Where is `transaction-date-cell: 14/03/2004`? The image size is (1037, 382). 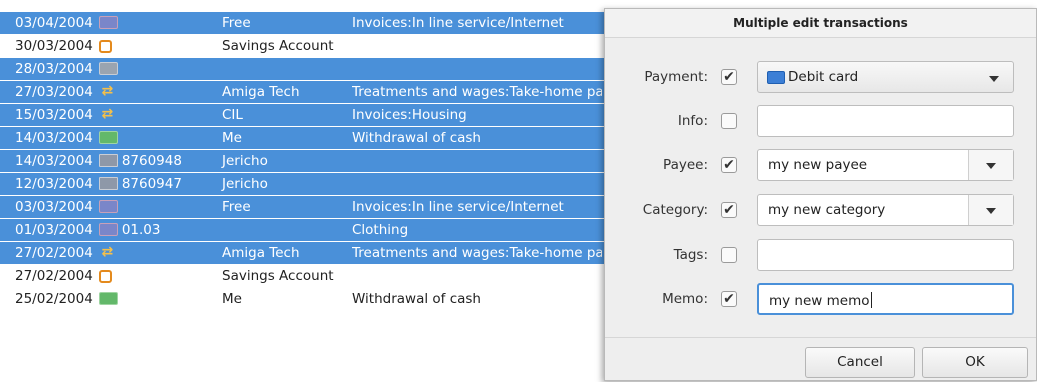 transaction-date-cell: 14/03/2004 is located at coordinates (66, 138).